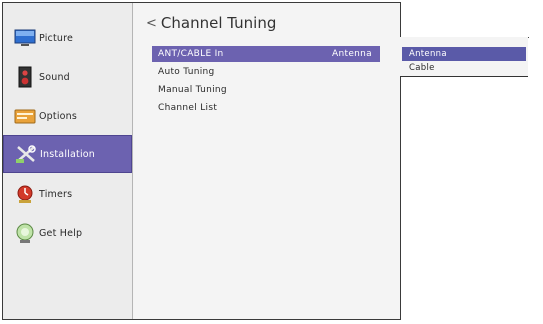  What do you see at coordinates (266, 54) in the screenshot?
I see `menu-row-ant-cable-in: ANT/CABLE In Antenna` at bounding box center [266, 54].